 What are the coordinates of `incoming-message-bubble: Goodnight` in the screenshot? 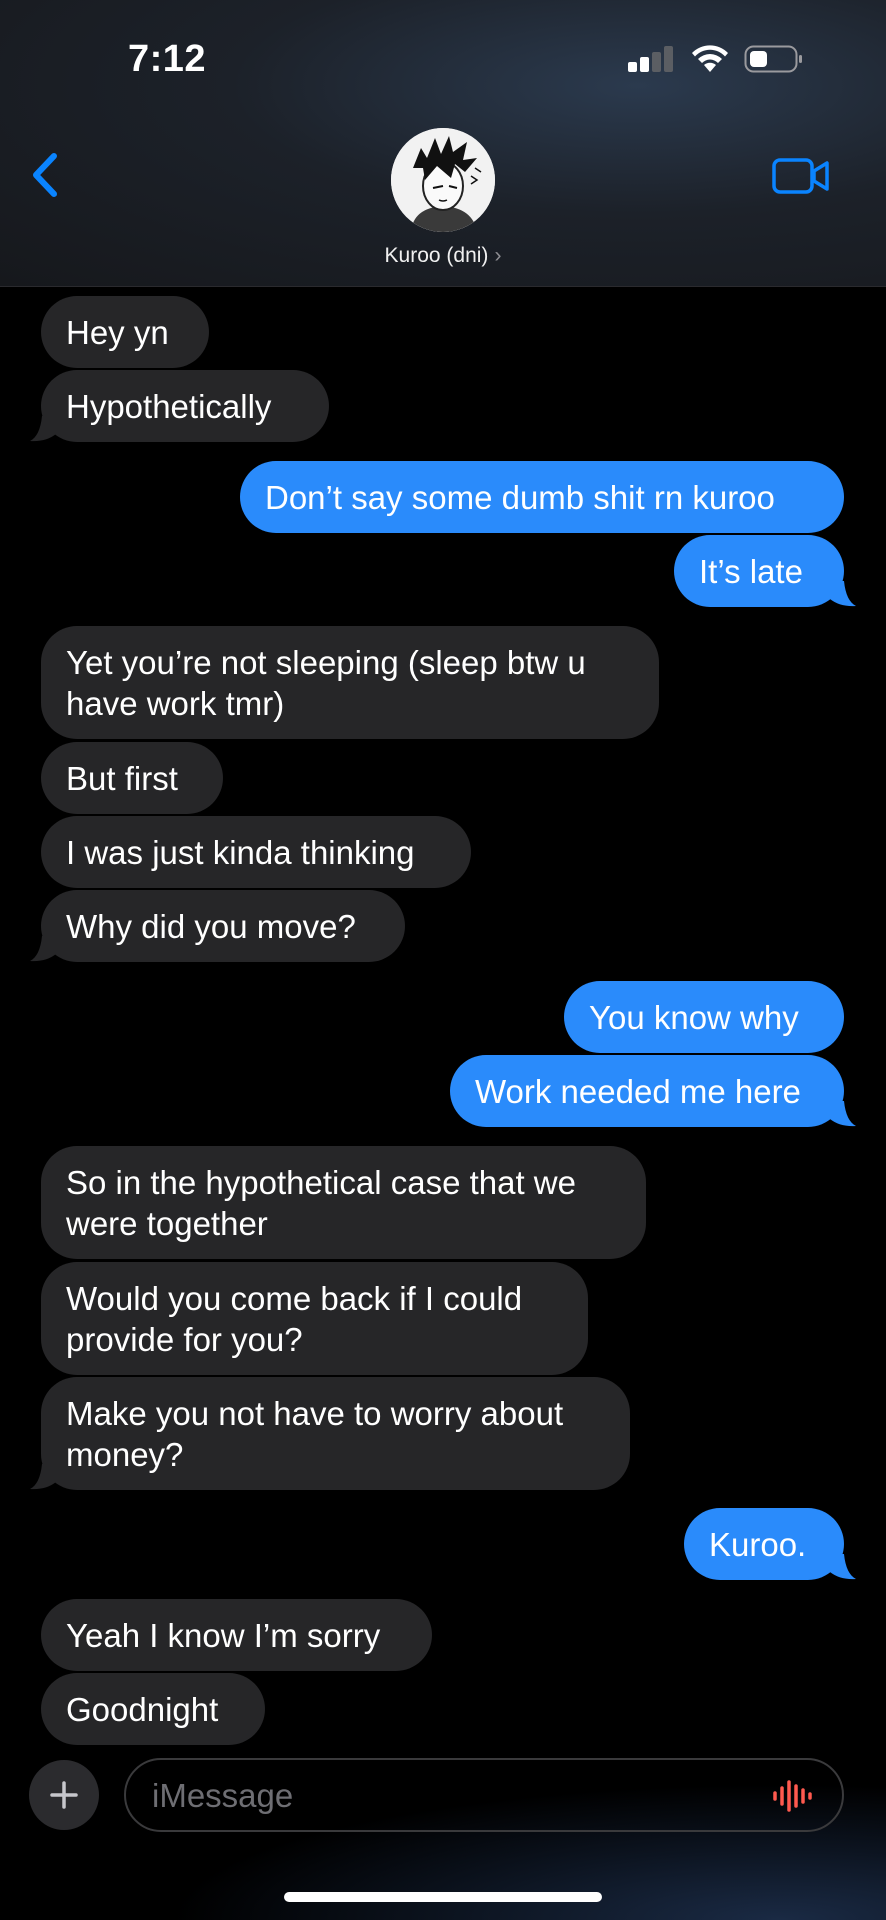 It's located at (153, 1709).